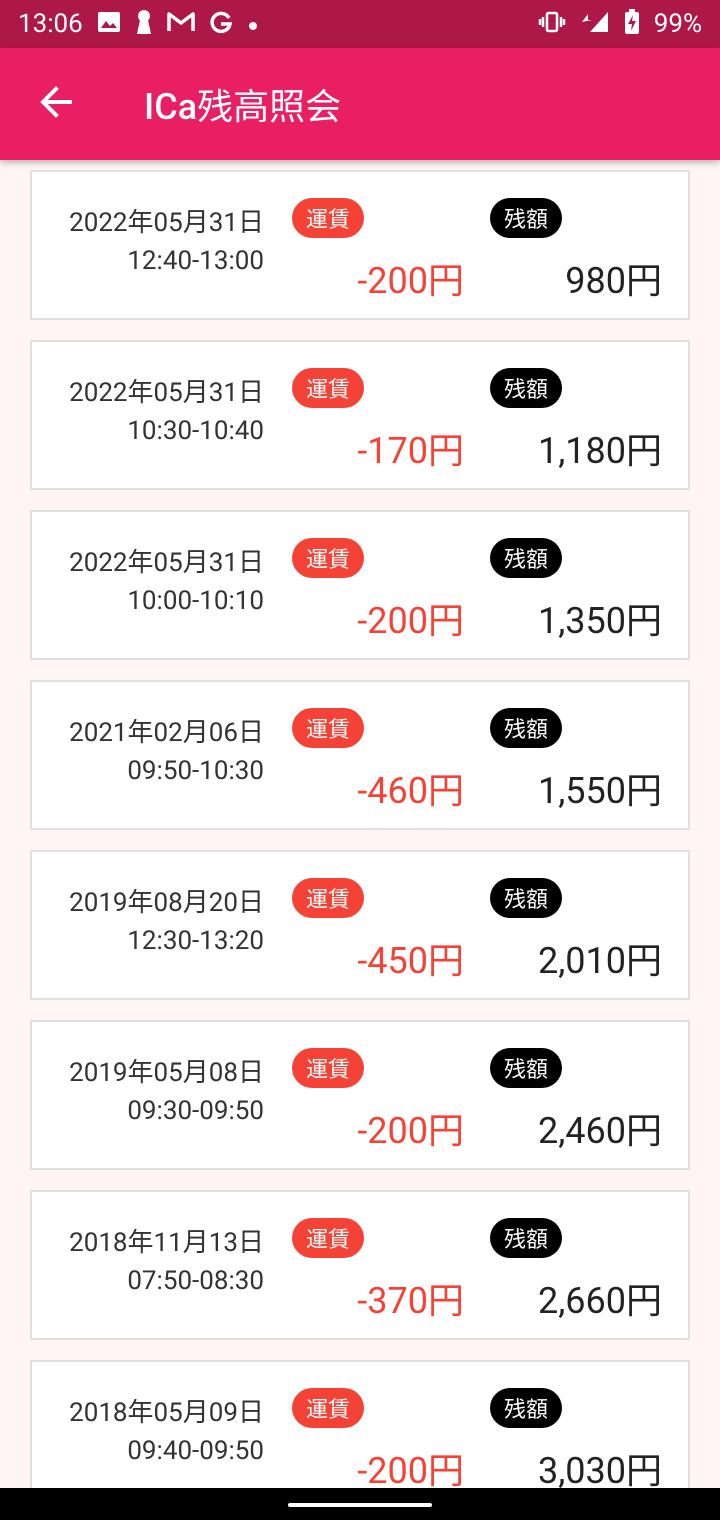  Describe the element at coordinates (410, 791) in the screenshot. I see `fare-amount: -460円` at that location.